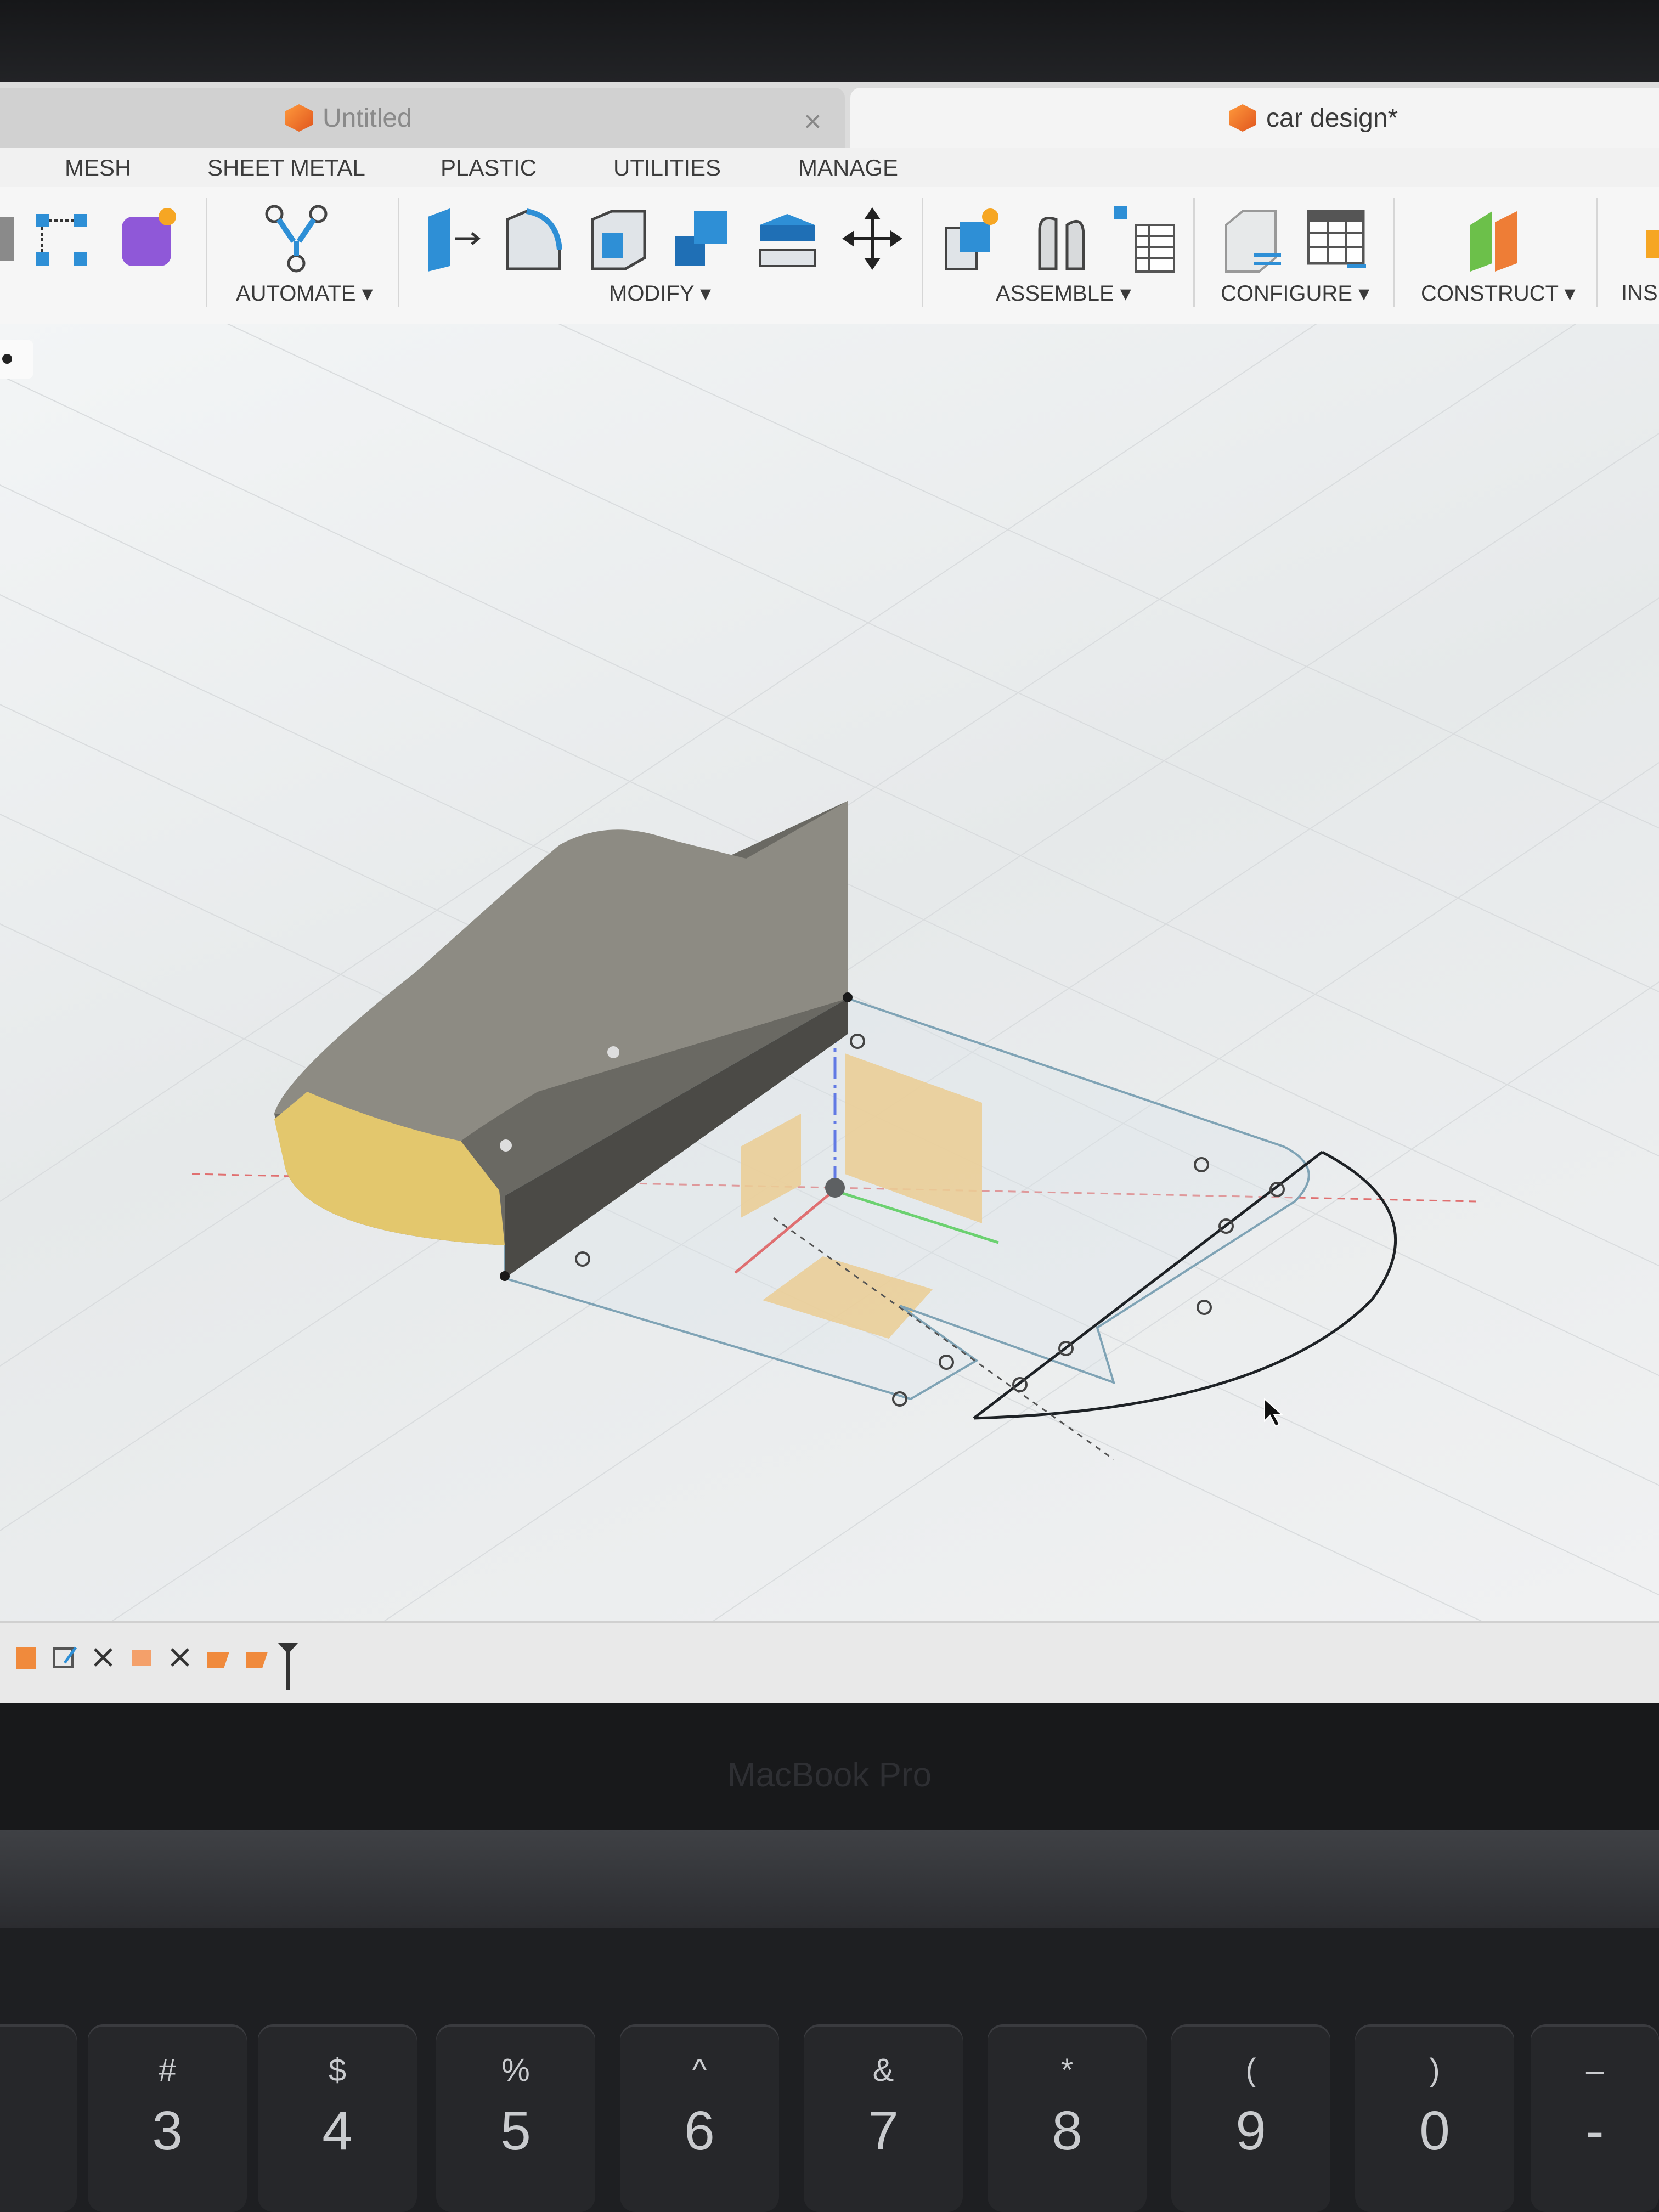 The height and width of the screenshot is (2212, 1659). Describe the element at coordinates (1640, 294) in the screenshot. I see `insert-group-label: INSE` at that location.